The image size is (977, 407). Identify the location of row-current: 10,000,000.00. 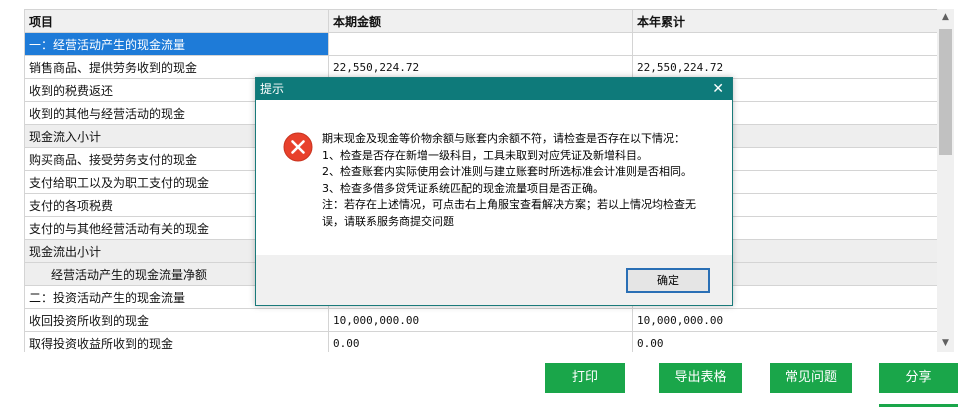
(480, 320).